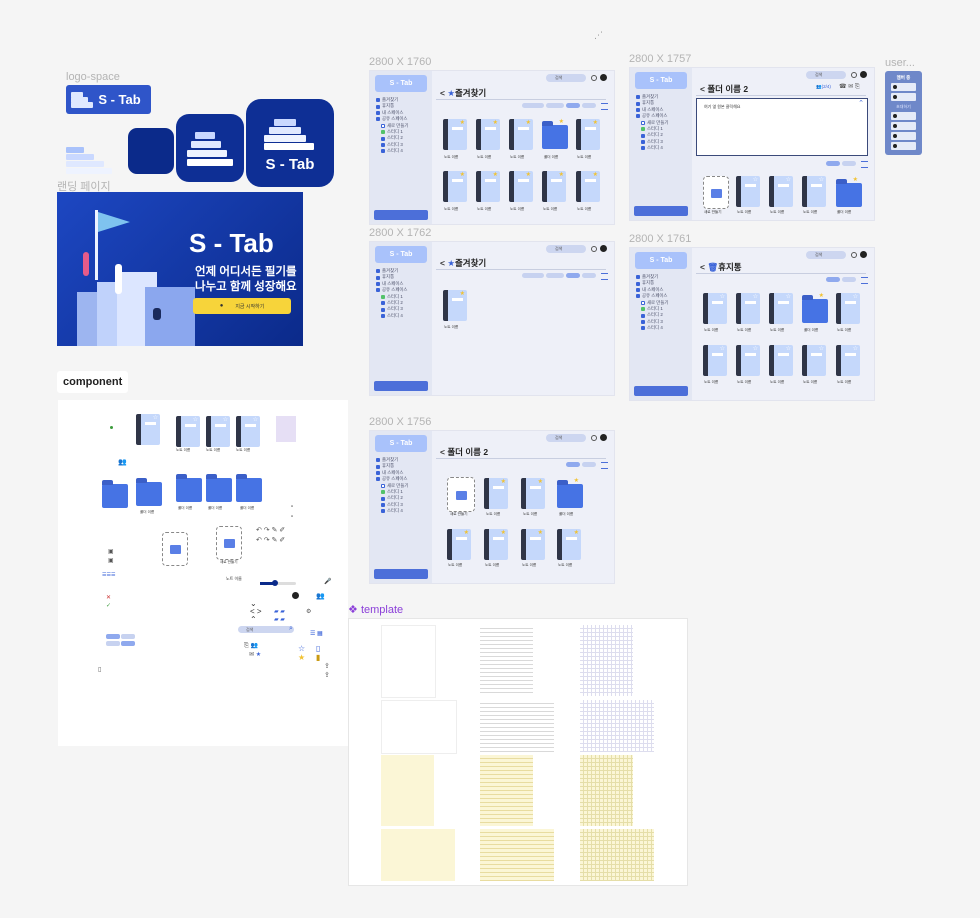 The image size is (980, 918). I want to click on template-lined, so click(506, 660).